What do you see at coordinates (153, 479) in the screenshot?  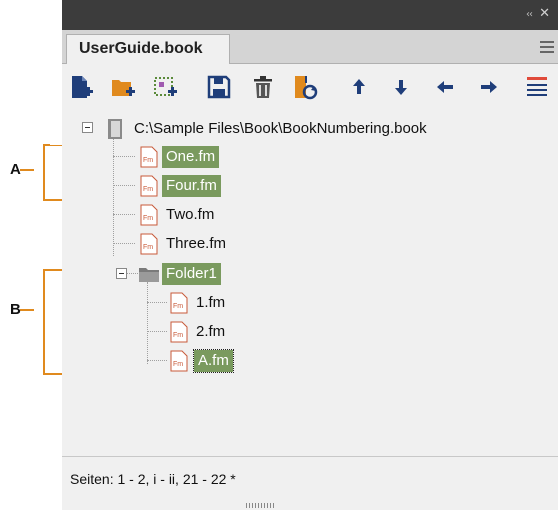 I see `page-range-status: Seiten: 1 - 2, i - ii, 21 - 22 *` at bounding box center [153, 479].